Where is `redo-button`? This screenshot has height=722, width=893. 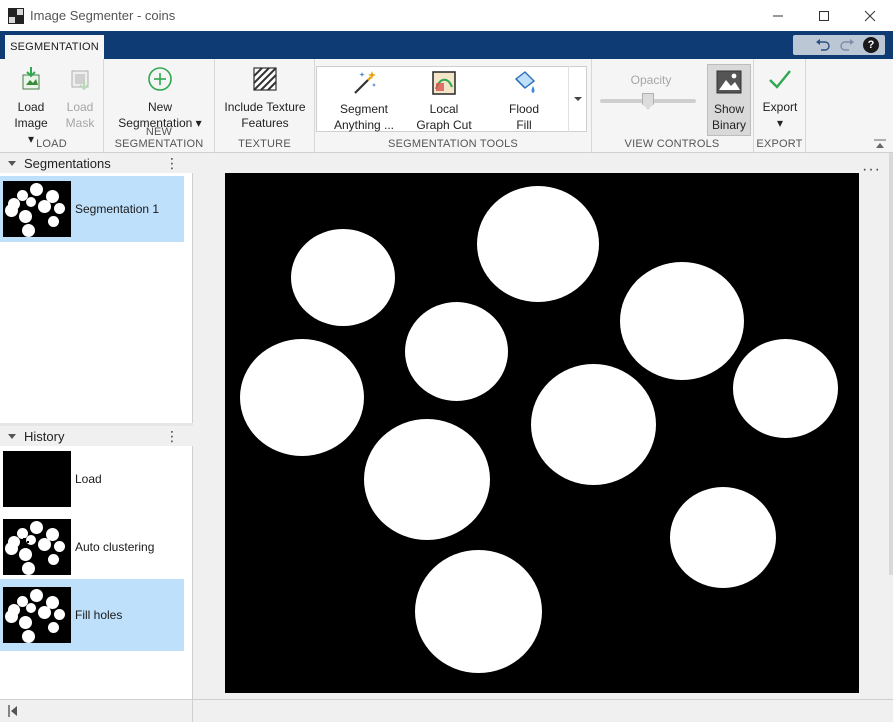 redo-button is located at coordinates (847, 45).